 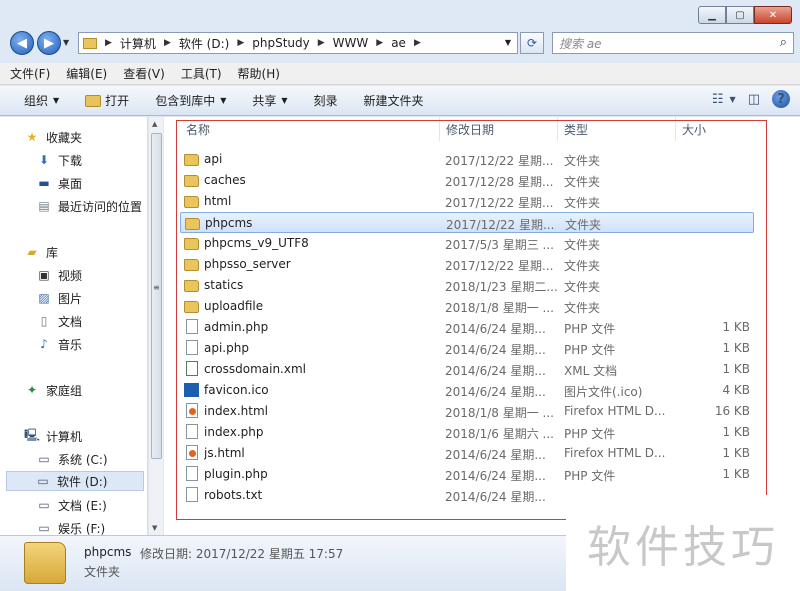 What do you see at coordinates (64, 390) in the screenshot?
I see `nav-homegroup-label: 家庭组` at bounding box center [64, 390].